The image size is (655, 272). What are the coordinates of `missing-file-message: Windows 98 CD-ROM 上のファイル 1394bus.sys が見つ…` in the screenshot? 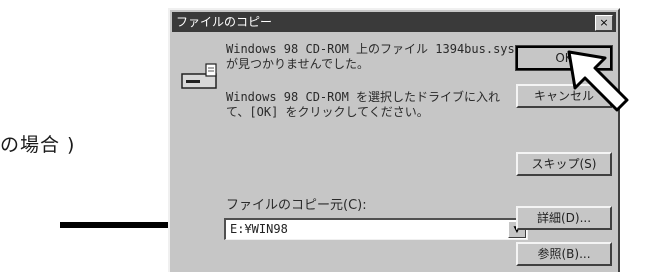 It's located at (370, 56).